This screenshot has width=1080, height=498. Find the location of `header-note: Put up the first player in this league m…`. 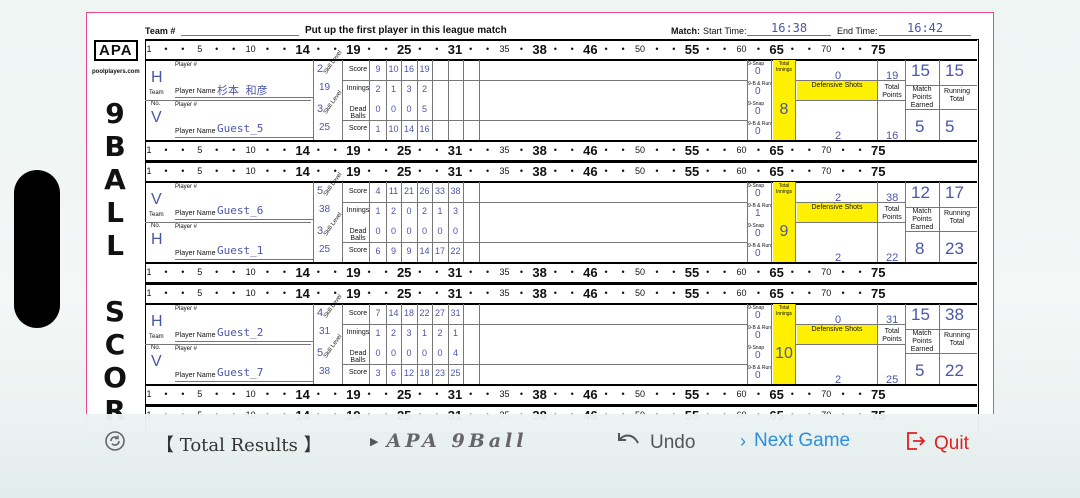

header-note: Put up the first player in this league m… is located at coordinates (406, 30).